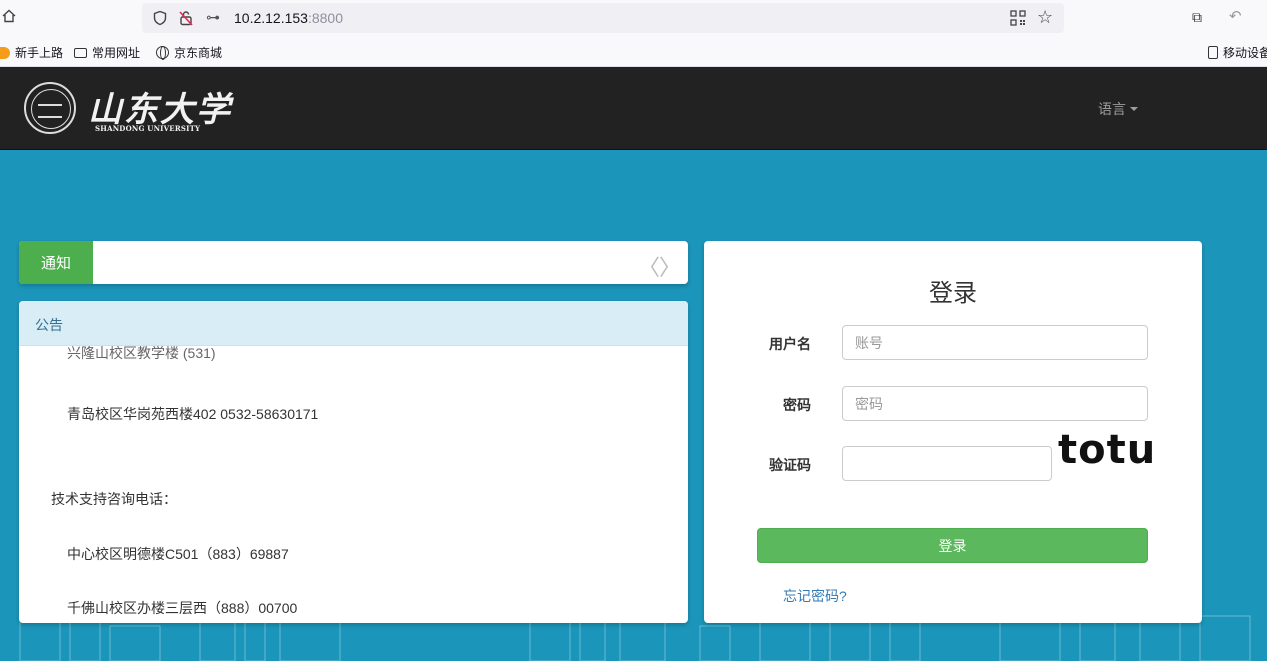 The width and height of the screenshot is (1267, 661). What do you see at coordinates (114, 499) in the screenshot?
I see `announcement-line: 技术支持咨询电话：` at bounding box center [114, 499].